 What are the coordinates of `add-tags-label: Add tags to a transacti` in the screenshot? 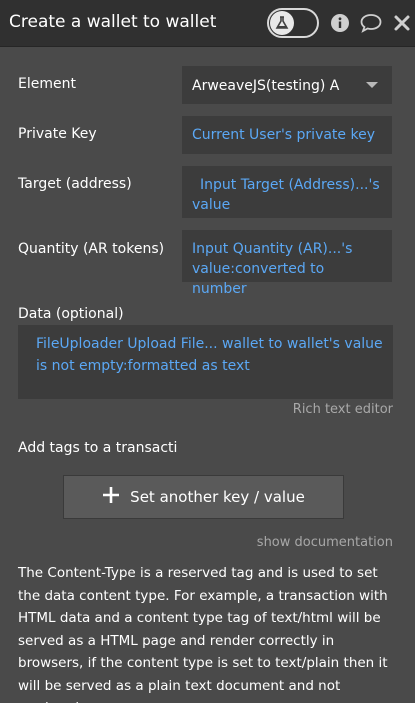 It's located at (98, 448).